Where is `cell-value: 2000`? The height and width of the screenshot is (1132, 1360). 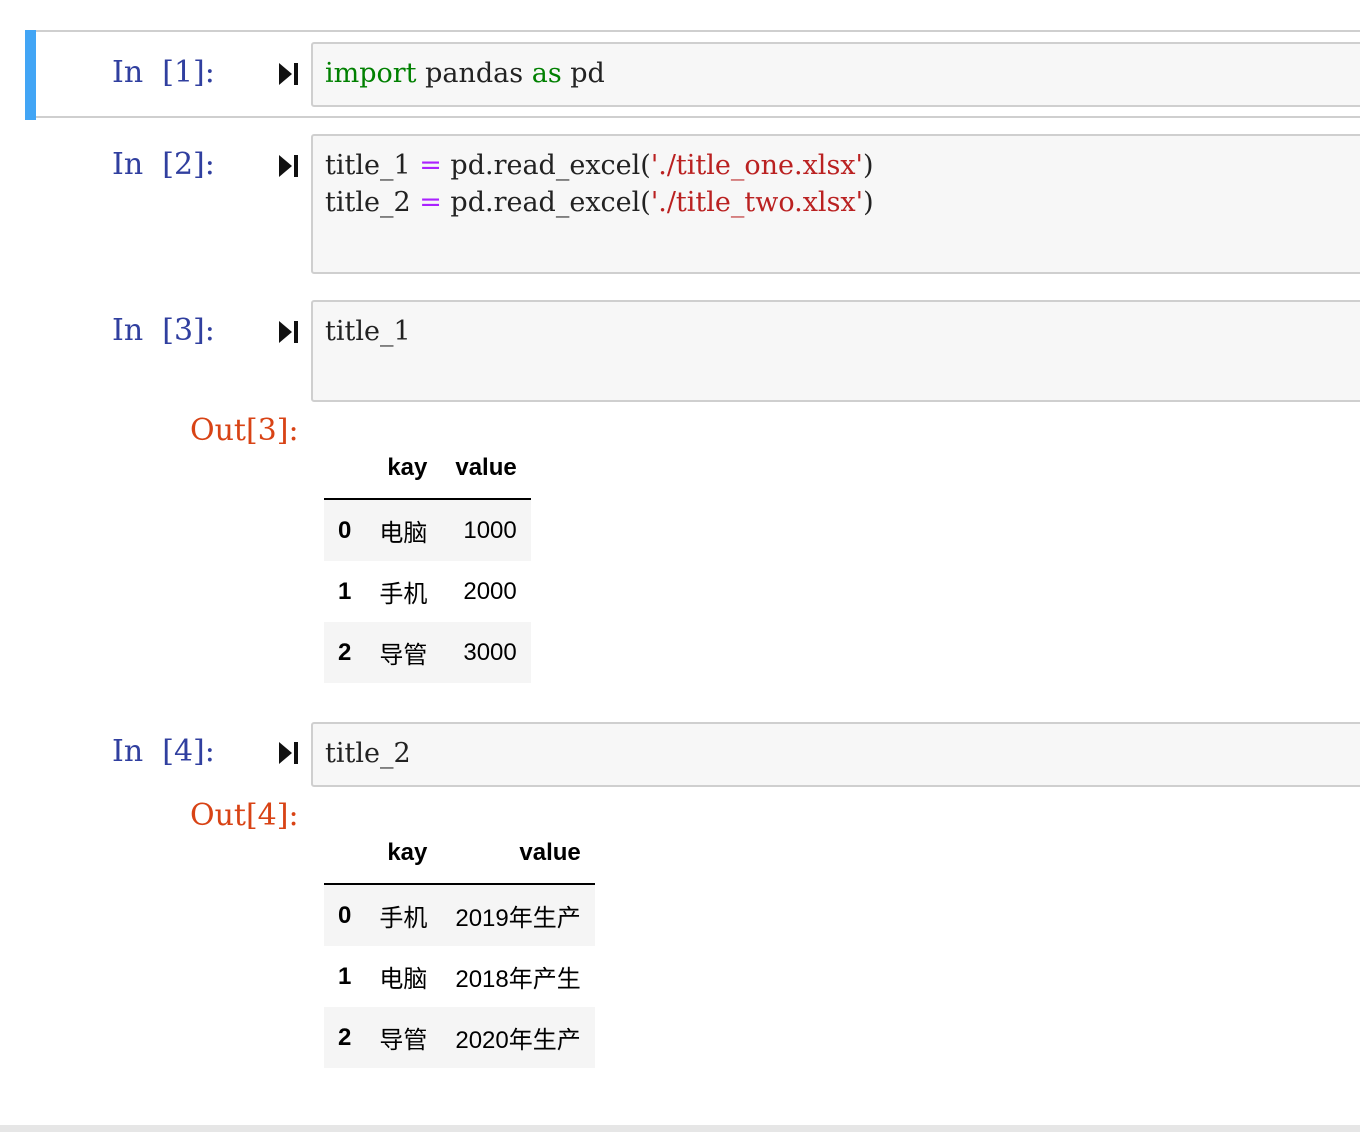 cell-value: 2000 is located at coordinates (490, 591).